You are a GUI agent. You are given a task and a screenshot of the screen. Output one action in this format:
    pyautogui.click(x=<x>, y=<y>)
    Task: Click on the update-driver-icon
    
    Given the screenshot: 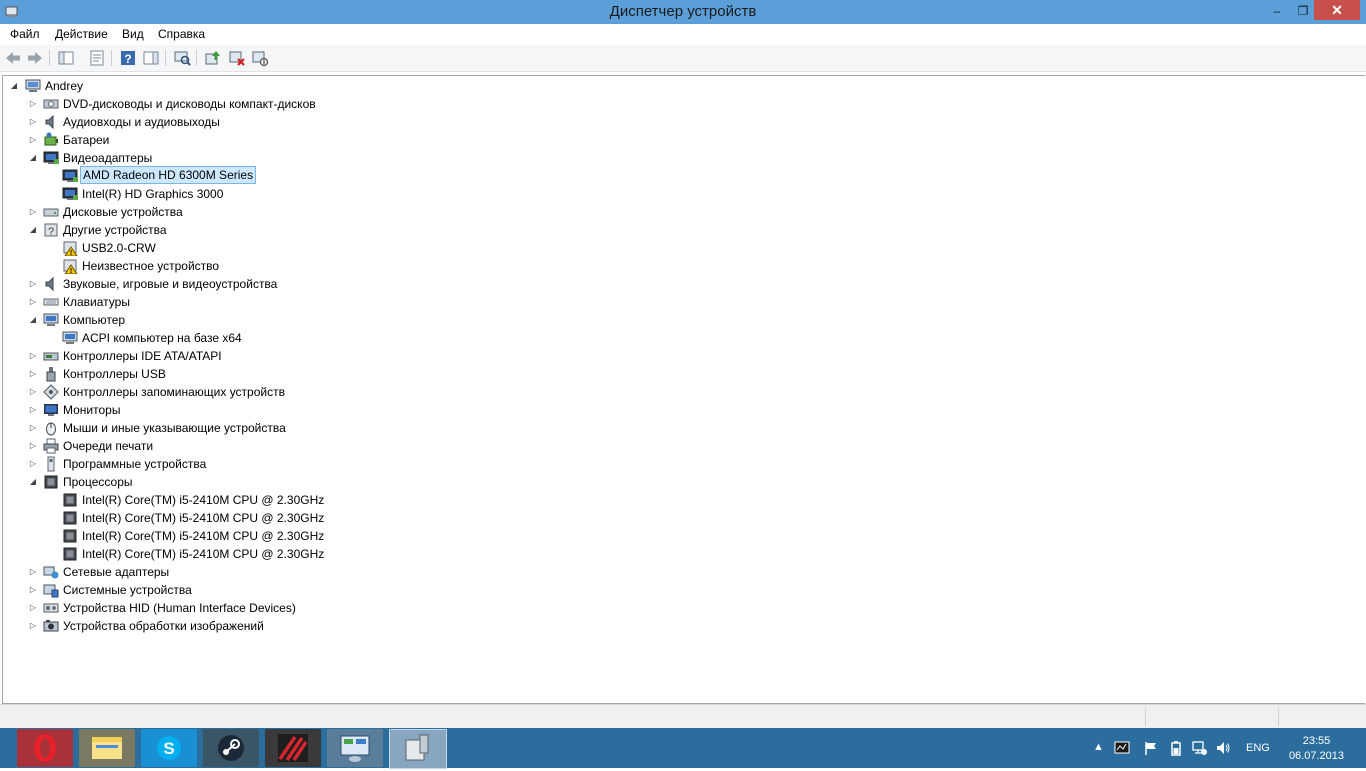 What is the action you would take?
    pyautogui.click(x=213, y=58)
    